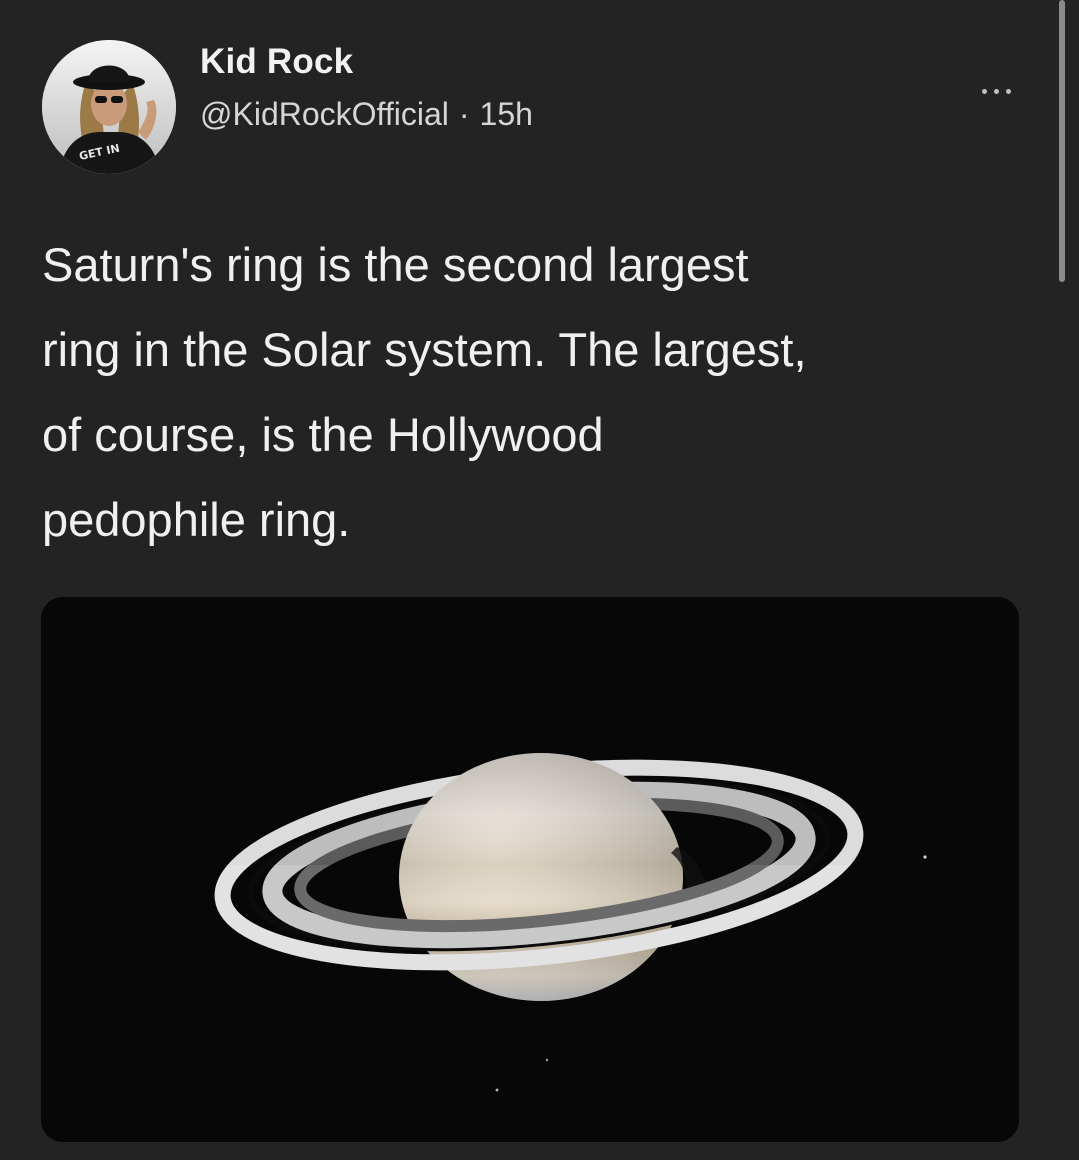 This screenshot has height=1160, width=1079. Describe the element at coordinates (324, 114) in the screenshot. I see `user-handle: @KidRockOfficial` at that location.